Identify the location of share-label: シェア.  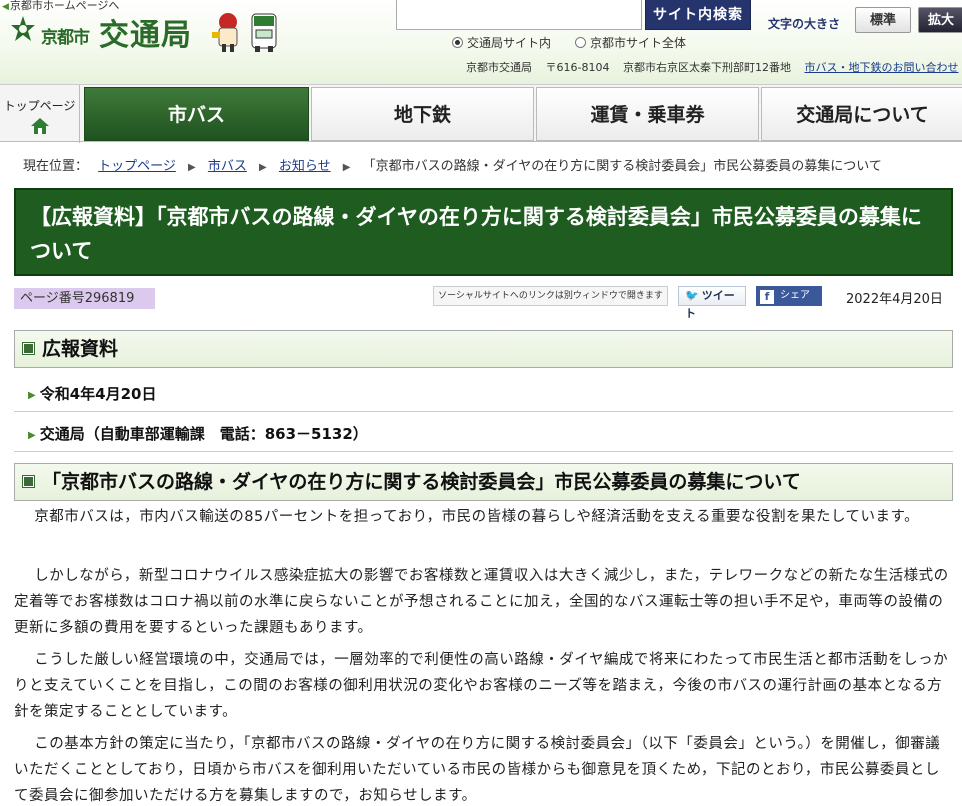
(795, 295).